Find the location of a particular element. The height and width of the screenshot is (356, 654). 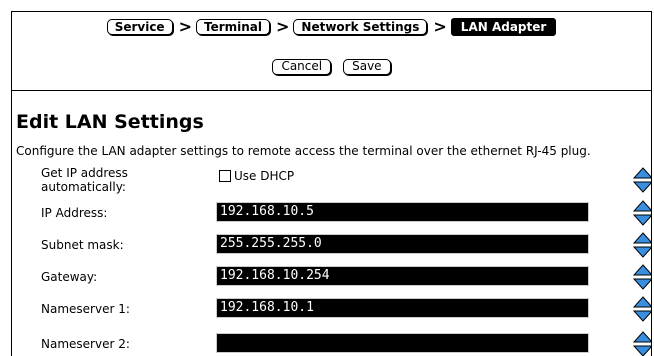

subnet-mask-row: Subnet mask: 255.255.255.0 is located at coordinates (331, 246).